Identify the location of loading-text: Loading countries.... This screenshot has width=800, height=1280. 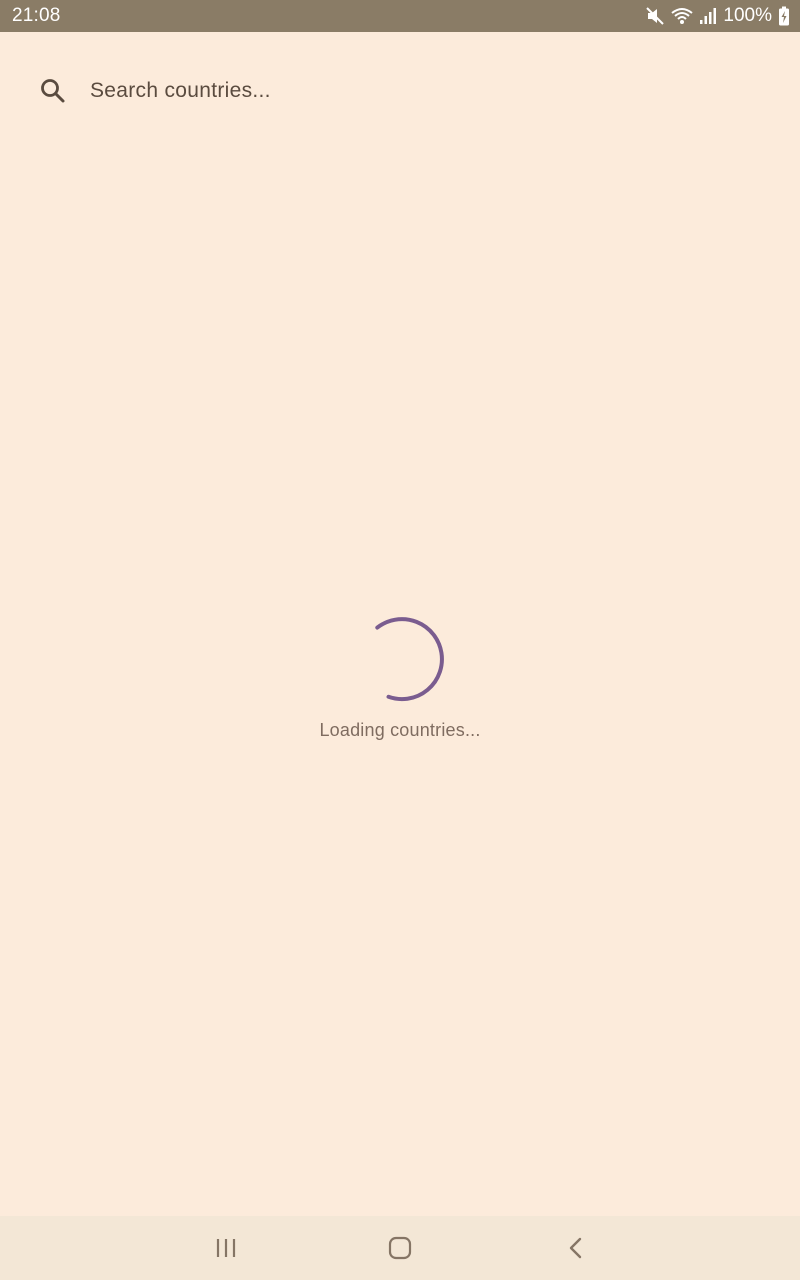
(400, 730).